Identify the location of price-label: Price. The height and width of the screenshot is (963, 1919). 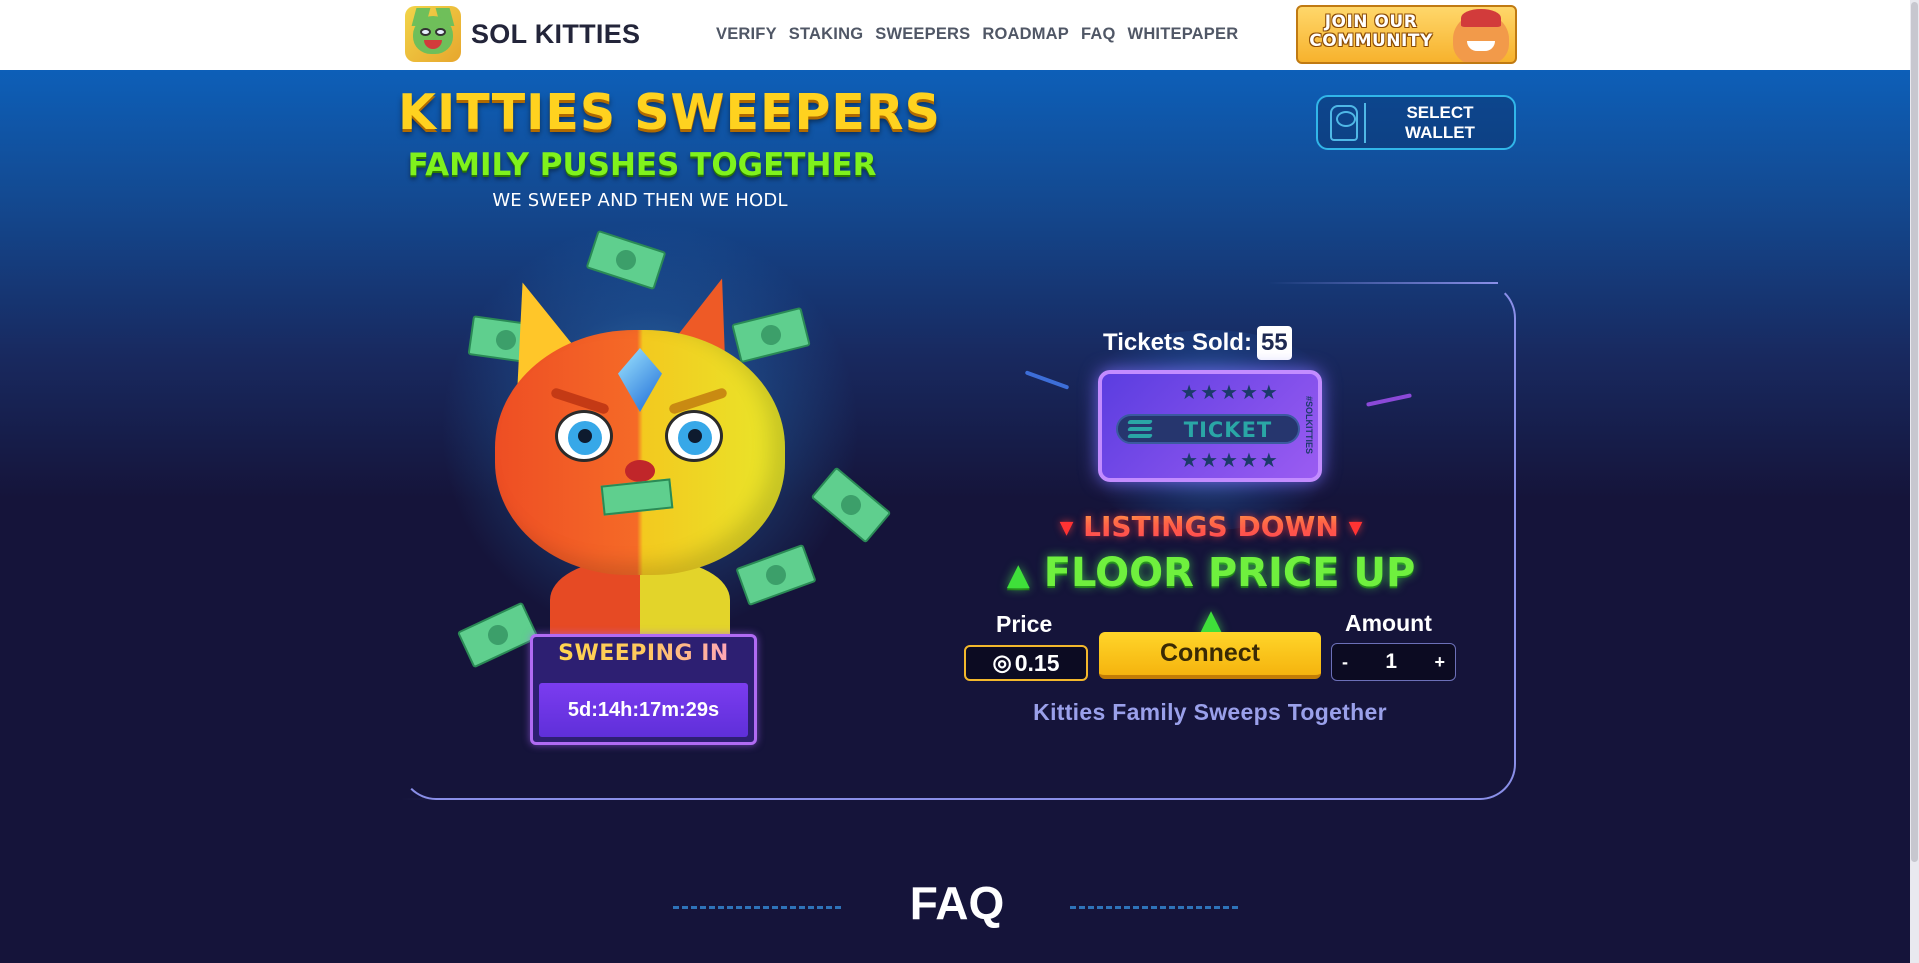
(1024, 624).